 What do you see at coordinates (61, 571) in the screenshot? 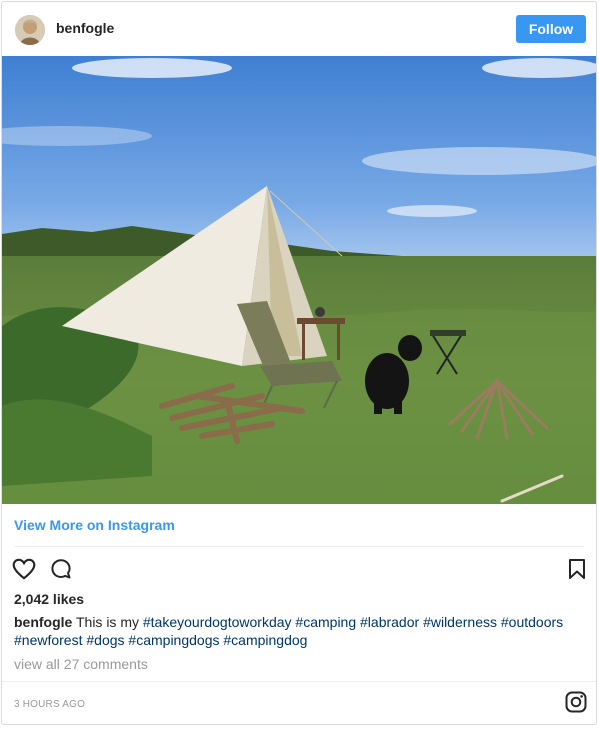
I see `comment-icon` at bounding box center [61, 571].